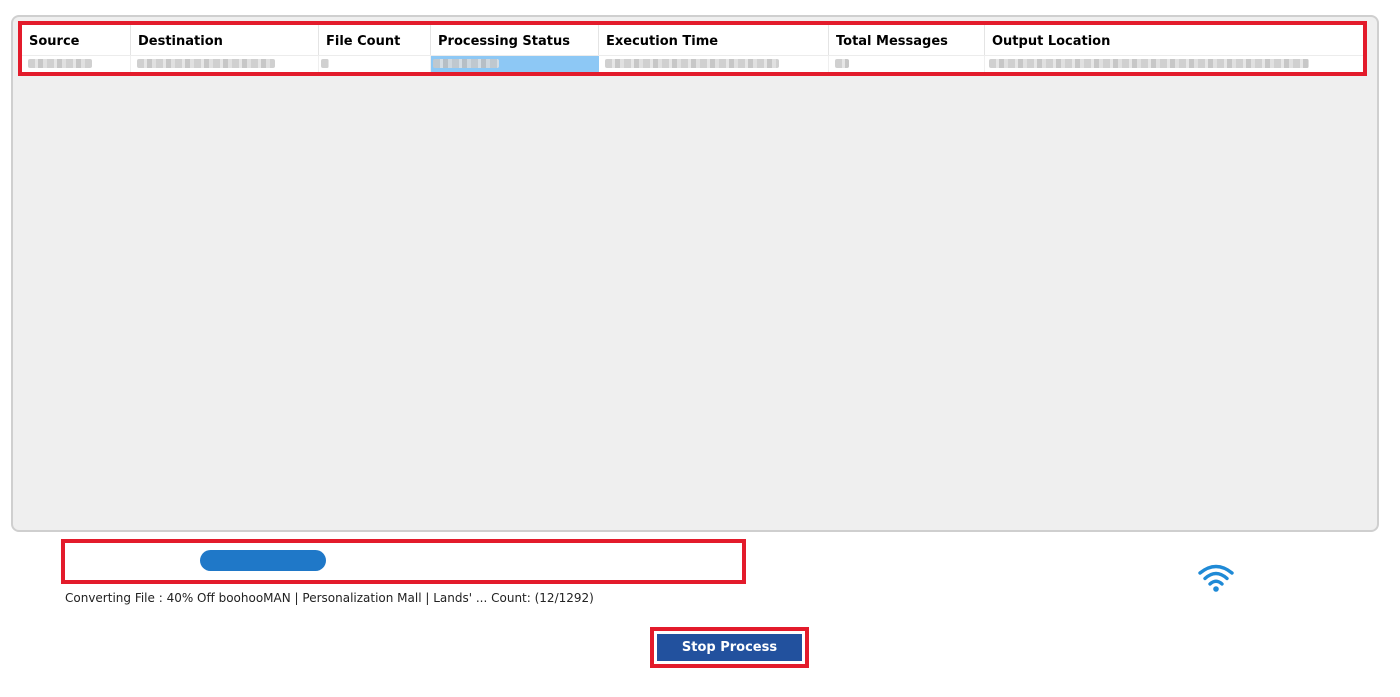  What do you see at coordinates (1174, 64) in the screenshot?
I see `cell-output-location` at bounding box center [1174, 64].